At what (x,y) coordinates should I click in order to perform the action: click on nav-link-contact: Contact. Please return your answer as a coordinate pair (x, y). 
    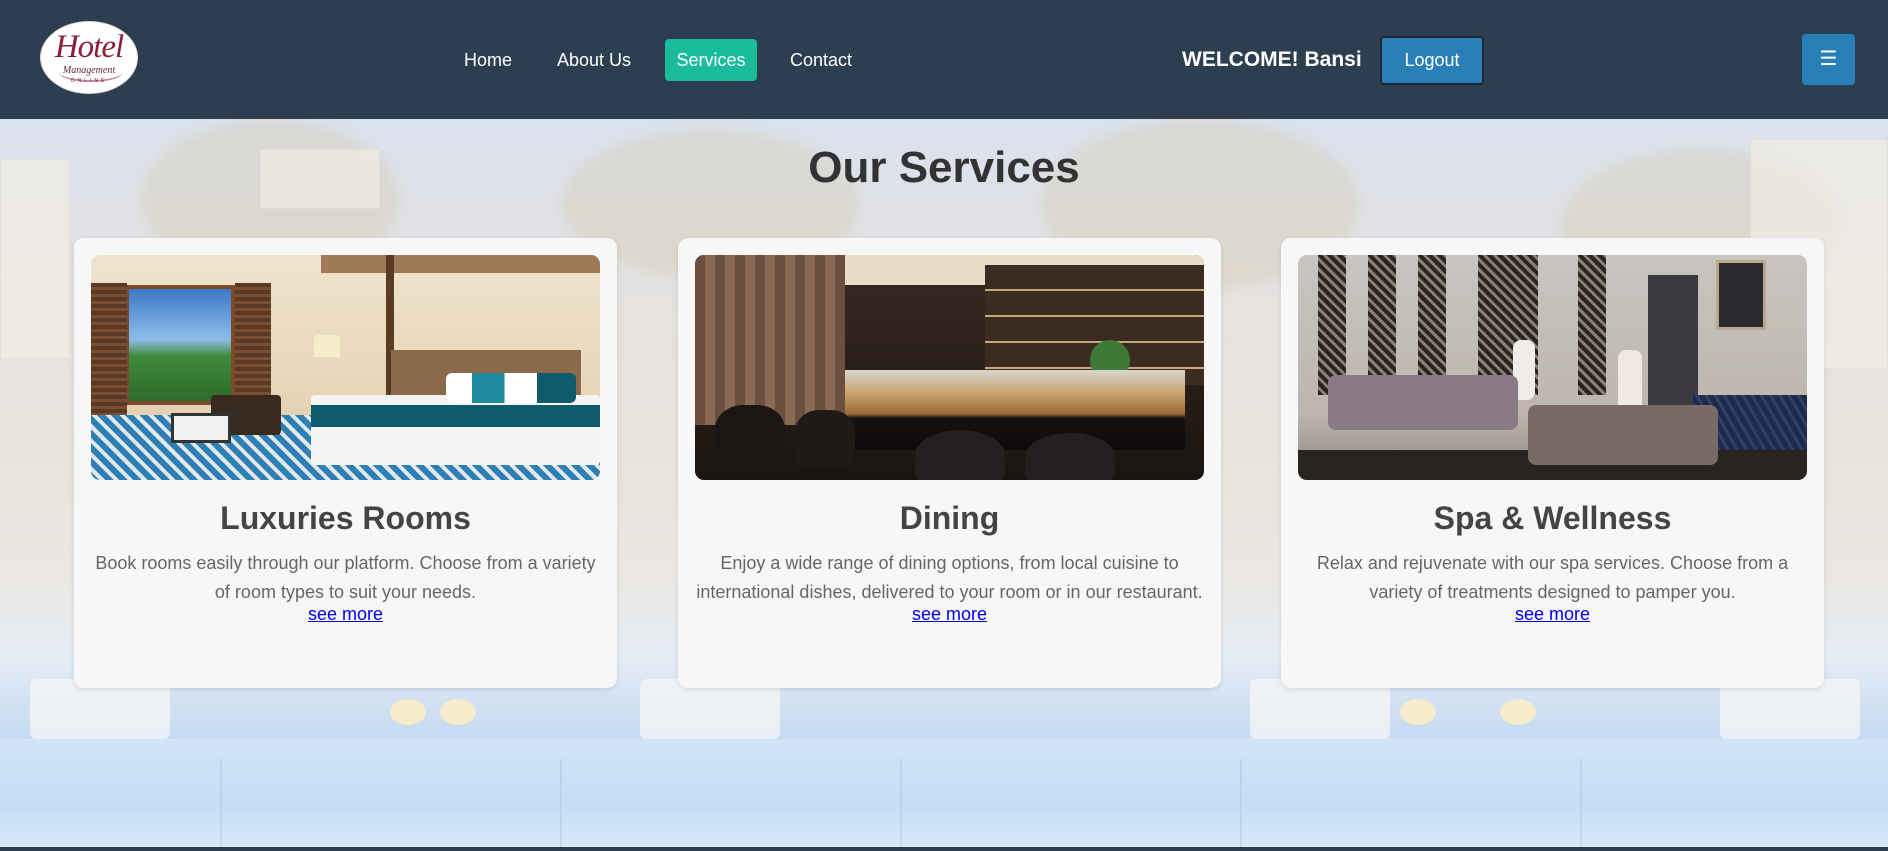
    Looking at the image, I should click on (821, 60).